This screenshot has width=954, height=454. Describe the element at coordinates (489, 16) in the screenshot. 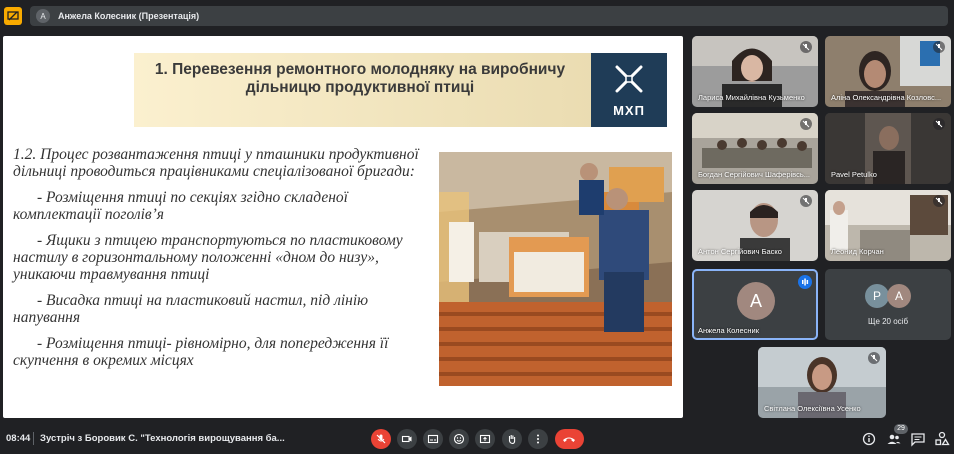

I see `presentation-banner: А Анжела Колесник (Презентація)` at that location.